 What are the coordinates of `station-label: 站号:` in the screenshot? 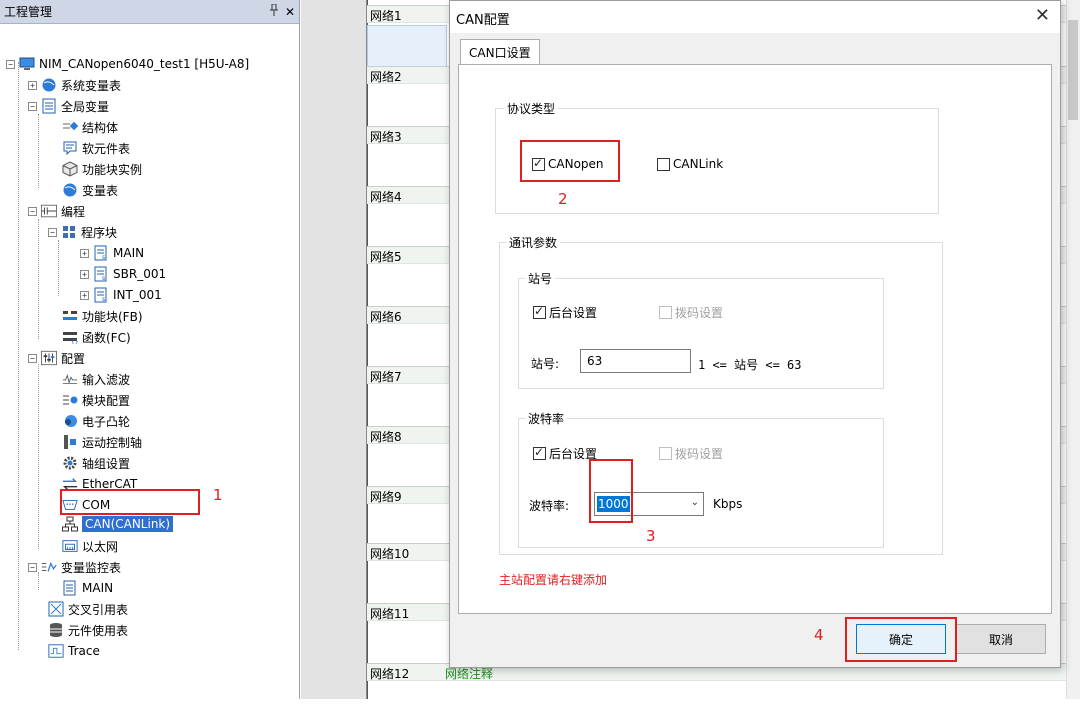 It's located at (545, 364).